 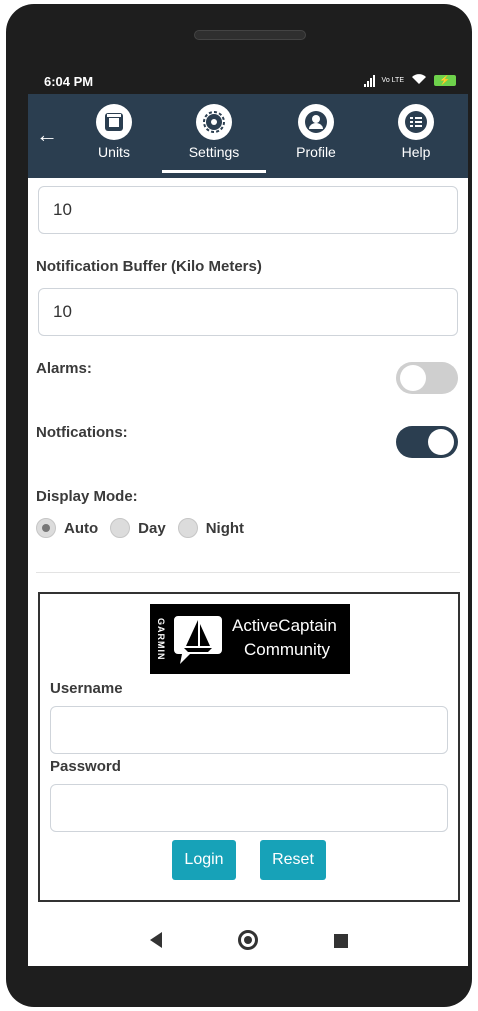 What do you see at coordinates (46, 528) in the screenshot?
I see `radio-selected-icon` at bounding box center [46, 528].